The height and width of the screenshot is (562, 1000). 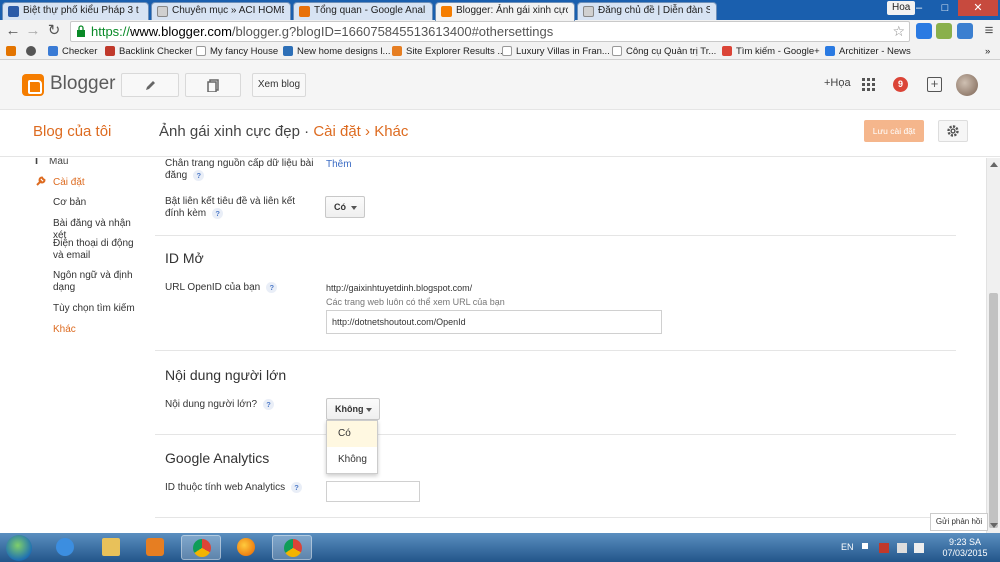 I want to click on url-host: www.blogger.com, so click(x=181, y=31).